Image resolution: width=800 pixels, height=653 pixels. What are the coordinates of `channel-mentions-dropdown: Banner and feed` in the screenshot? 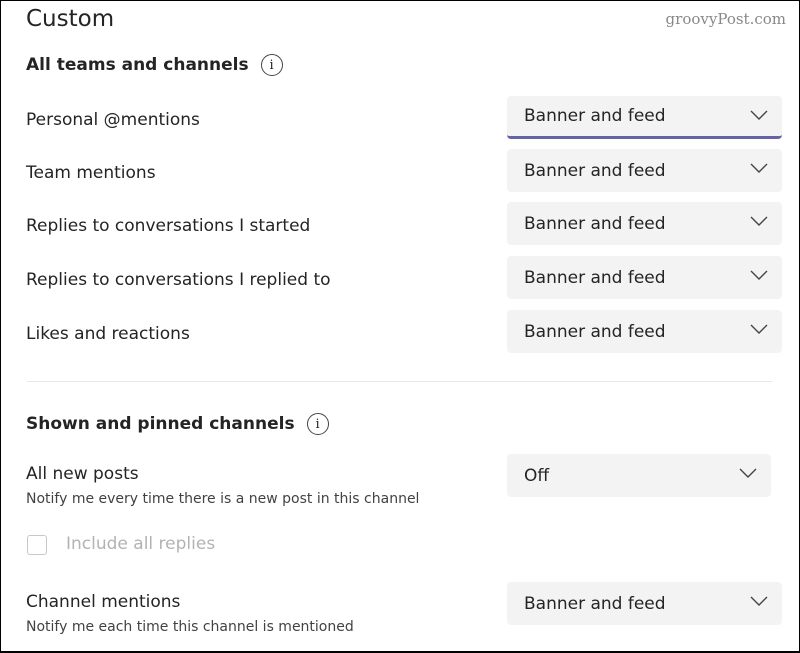 It's located at (644, 603).